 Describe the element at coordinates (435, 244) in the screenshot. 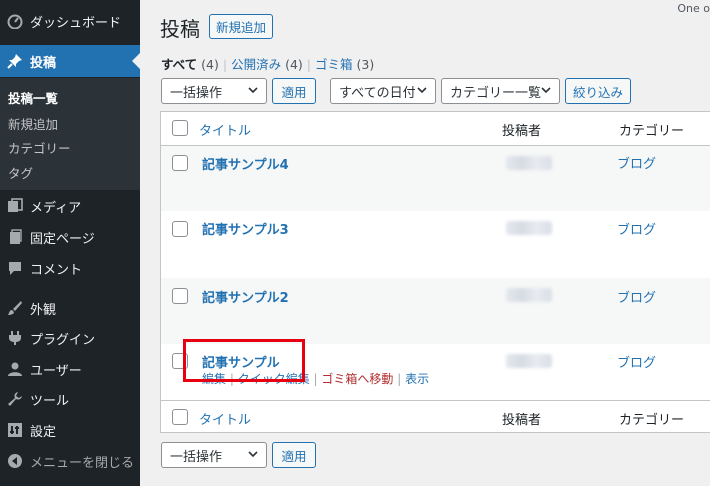

I see `table-row: 記事サンプル3 ブログ` at that location.